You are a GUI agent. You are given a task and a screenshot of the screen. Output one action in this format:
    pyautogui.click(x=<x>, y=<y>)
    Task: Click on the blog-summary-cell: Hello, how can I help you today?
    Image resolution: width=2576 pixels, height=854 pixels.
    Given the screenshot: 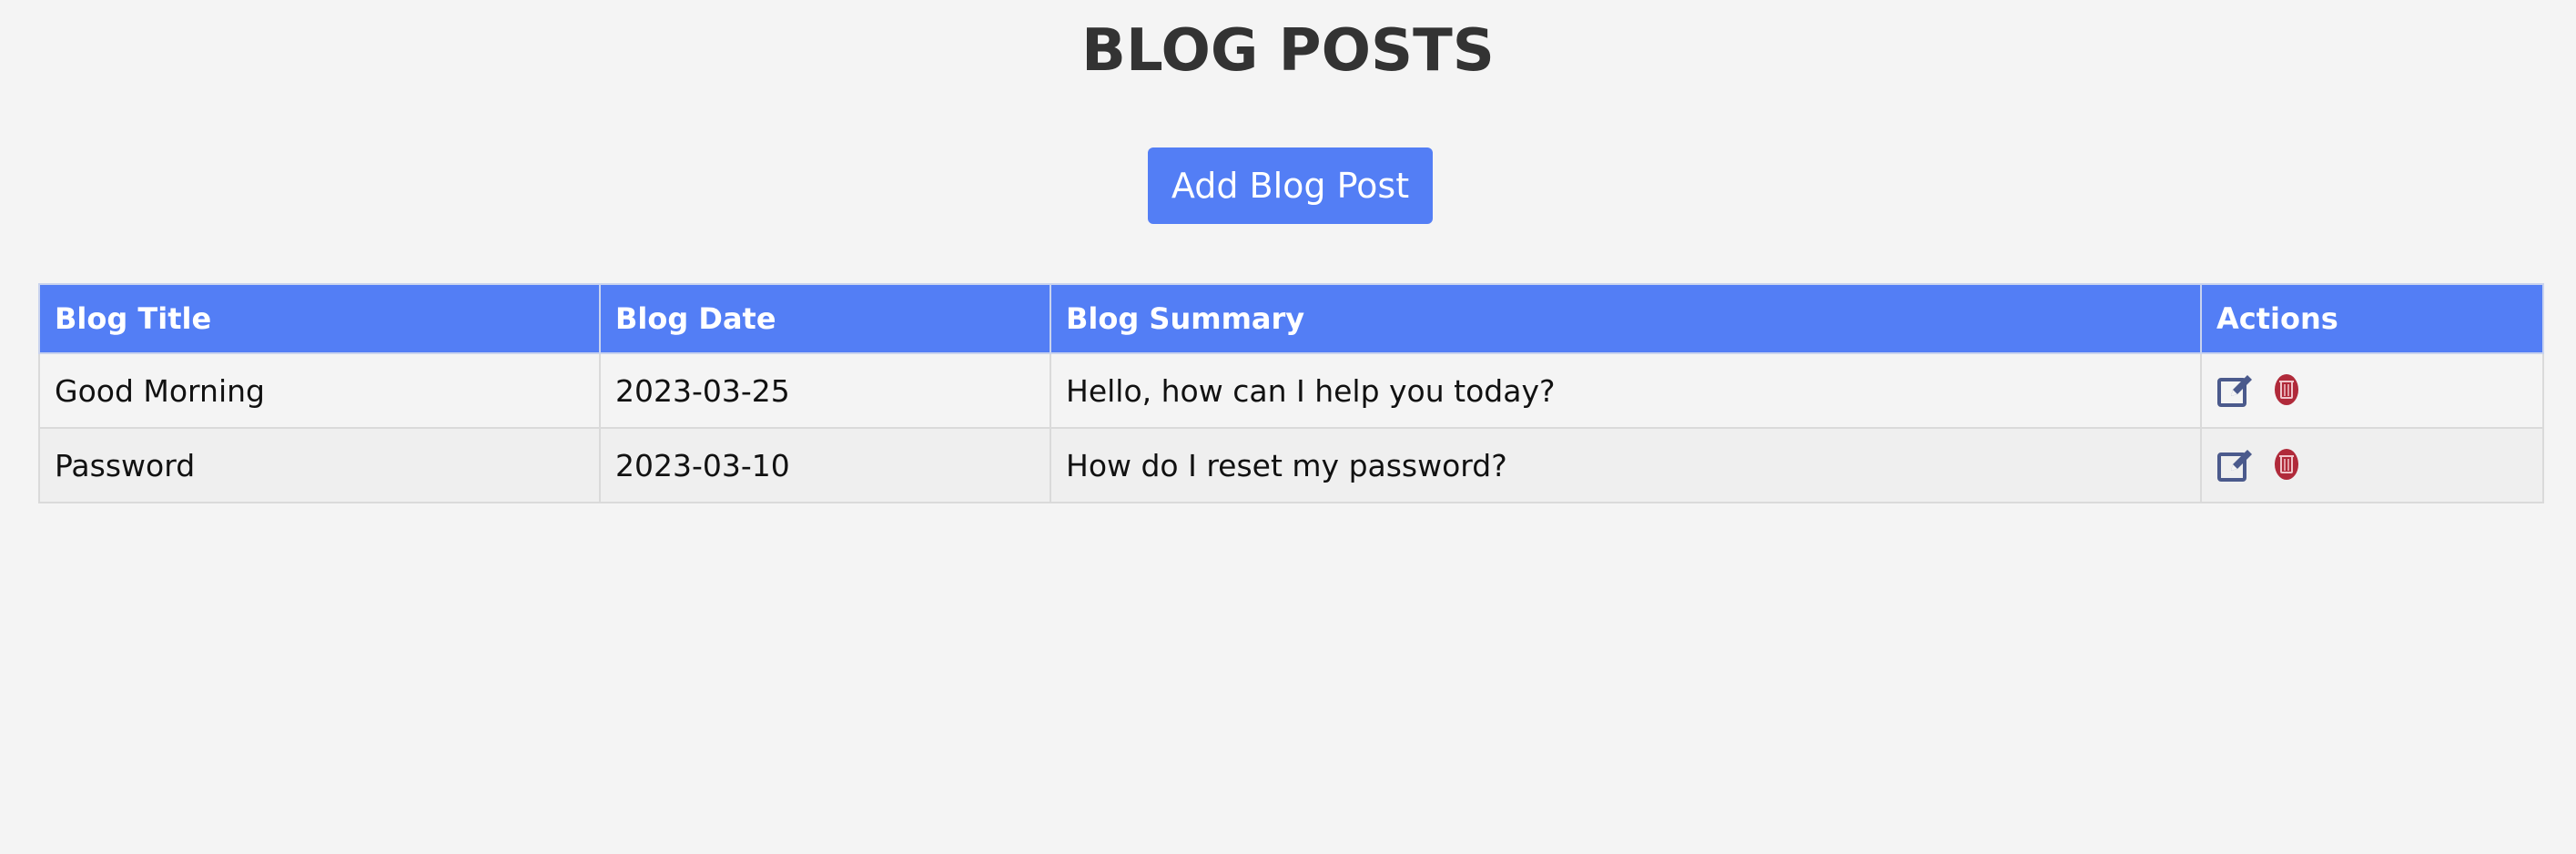 What is the action you would take?
    pyautogui.click(x=1626, y=390)
    